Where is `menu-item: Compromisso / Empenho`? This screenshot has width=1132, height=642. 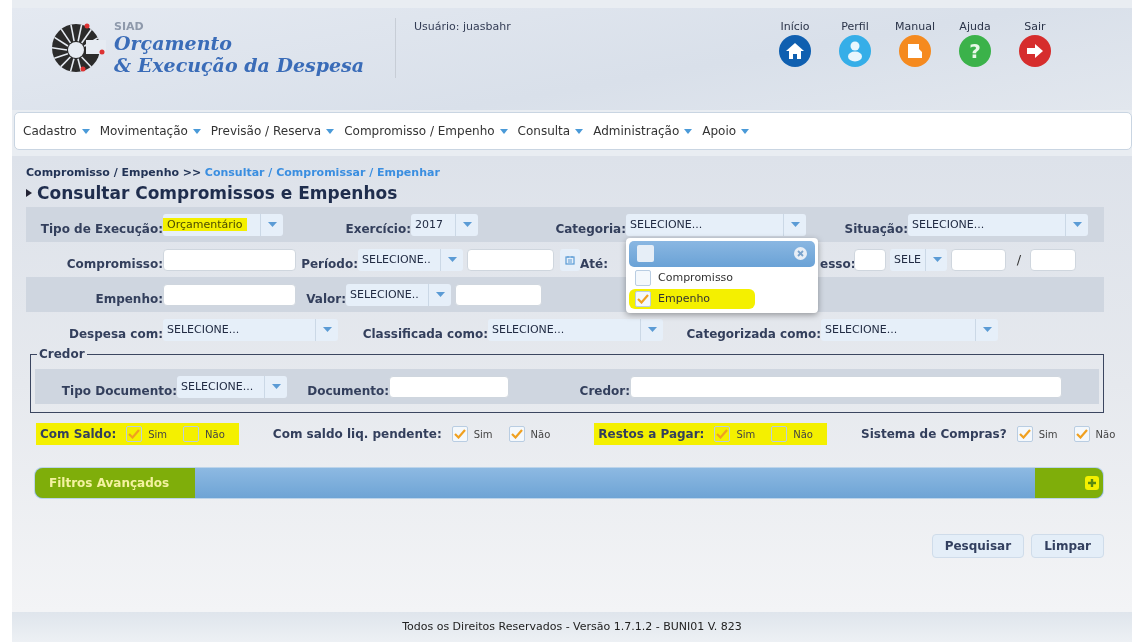 menu-item: Compromisso / Empenho is located at coordinates (426, 131).